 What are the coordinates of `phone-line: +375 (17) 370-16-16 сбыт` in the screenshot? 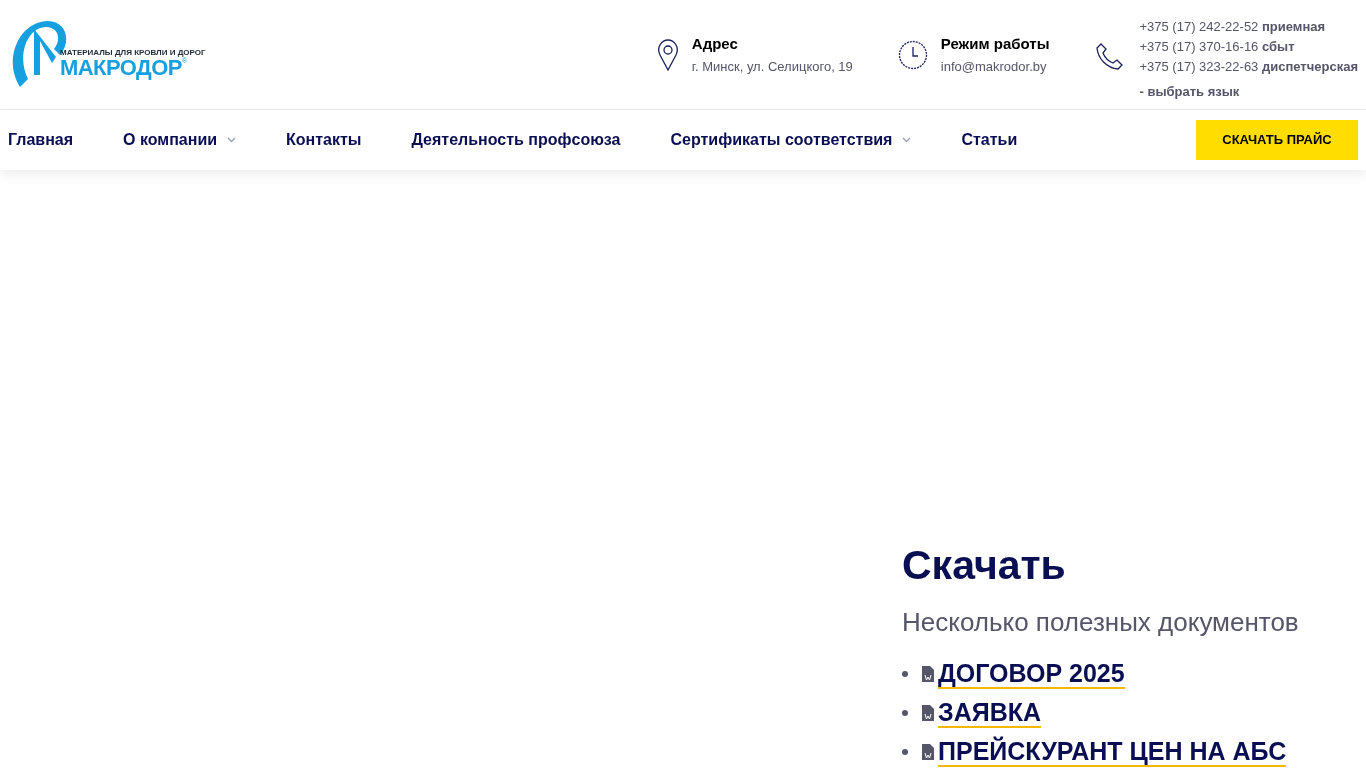 It's located at (1217, 47).